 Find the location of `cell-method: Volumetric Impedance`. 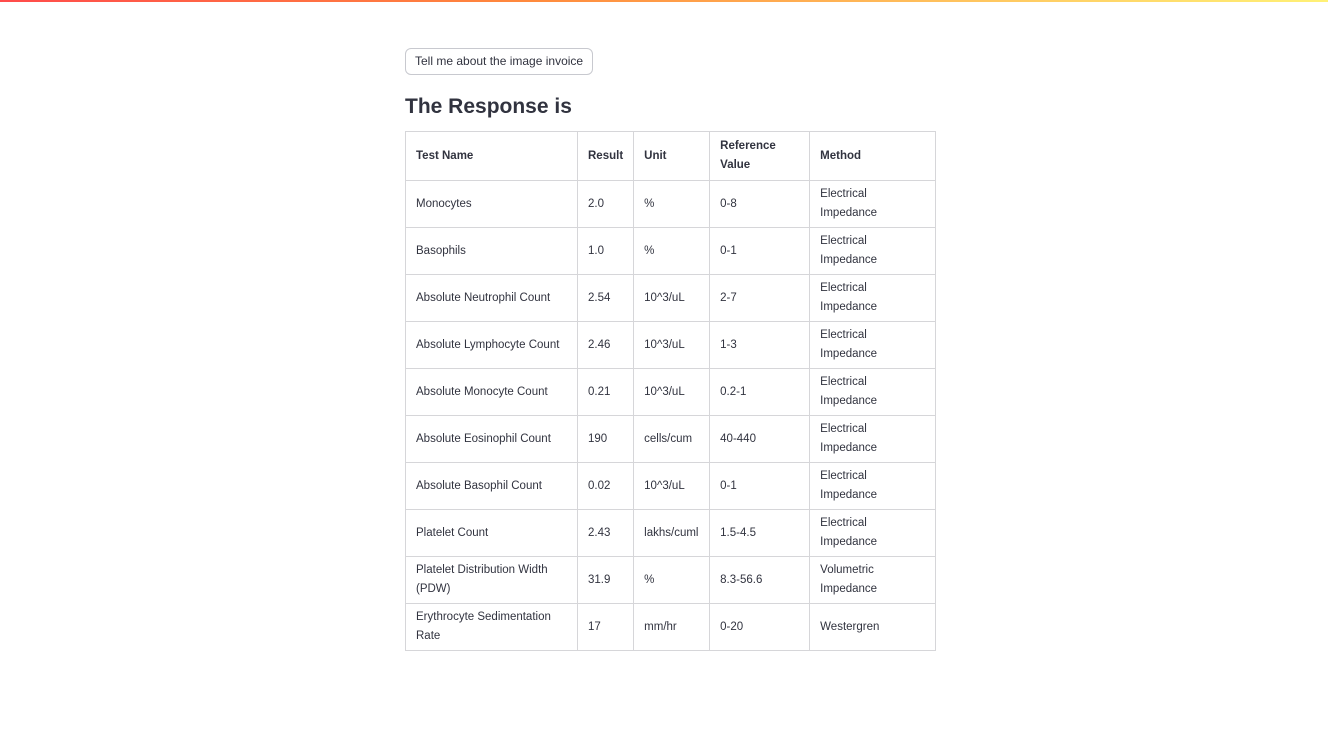

cell-method: Volumetric Impedance is located at coordinates (873, 580).